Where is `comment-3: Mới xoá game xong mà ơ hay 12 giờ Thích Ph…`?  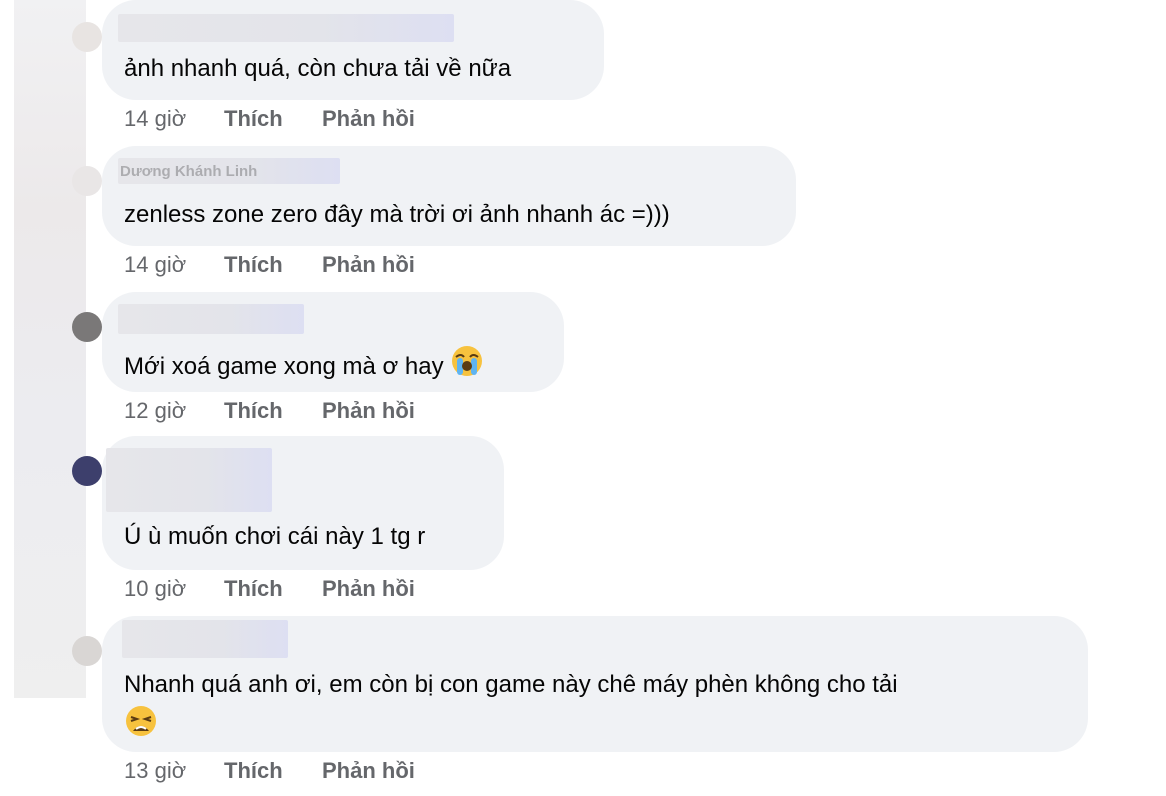 comment-3: Mới xoá game xong mà ơ hay 12 giờ Thích Ph… is located at coordinates (333, 357).